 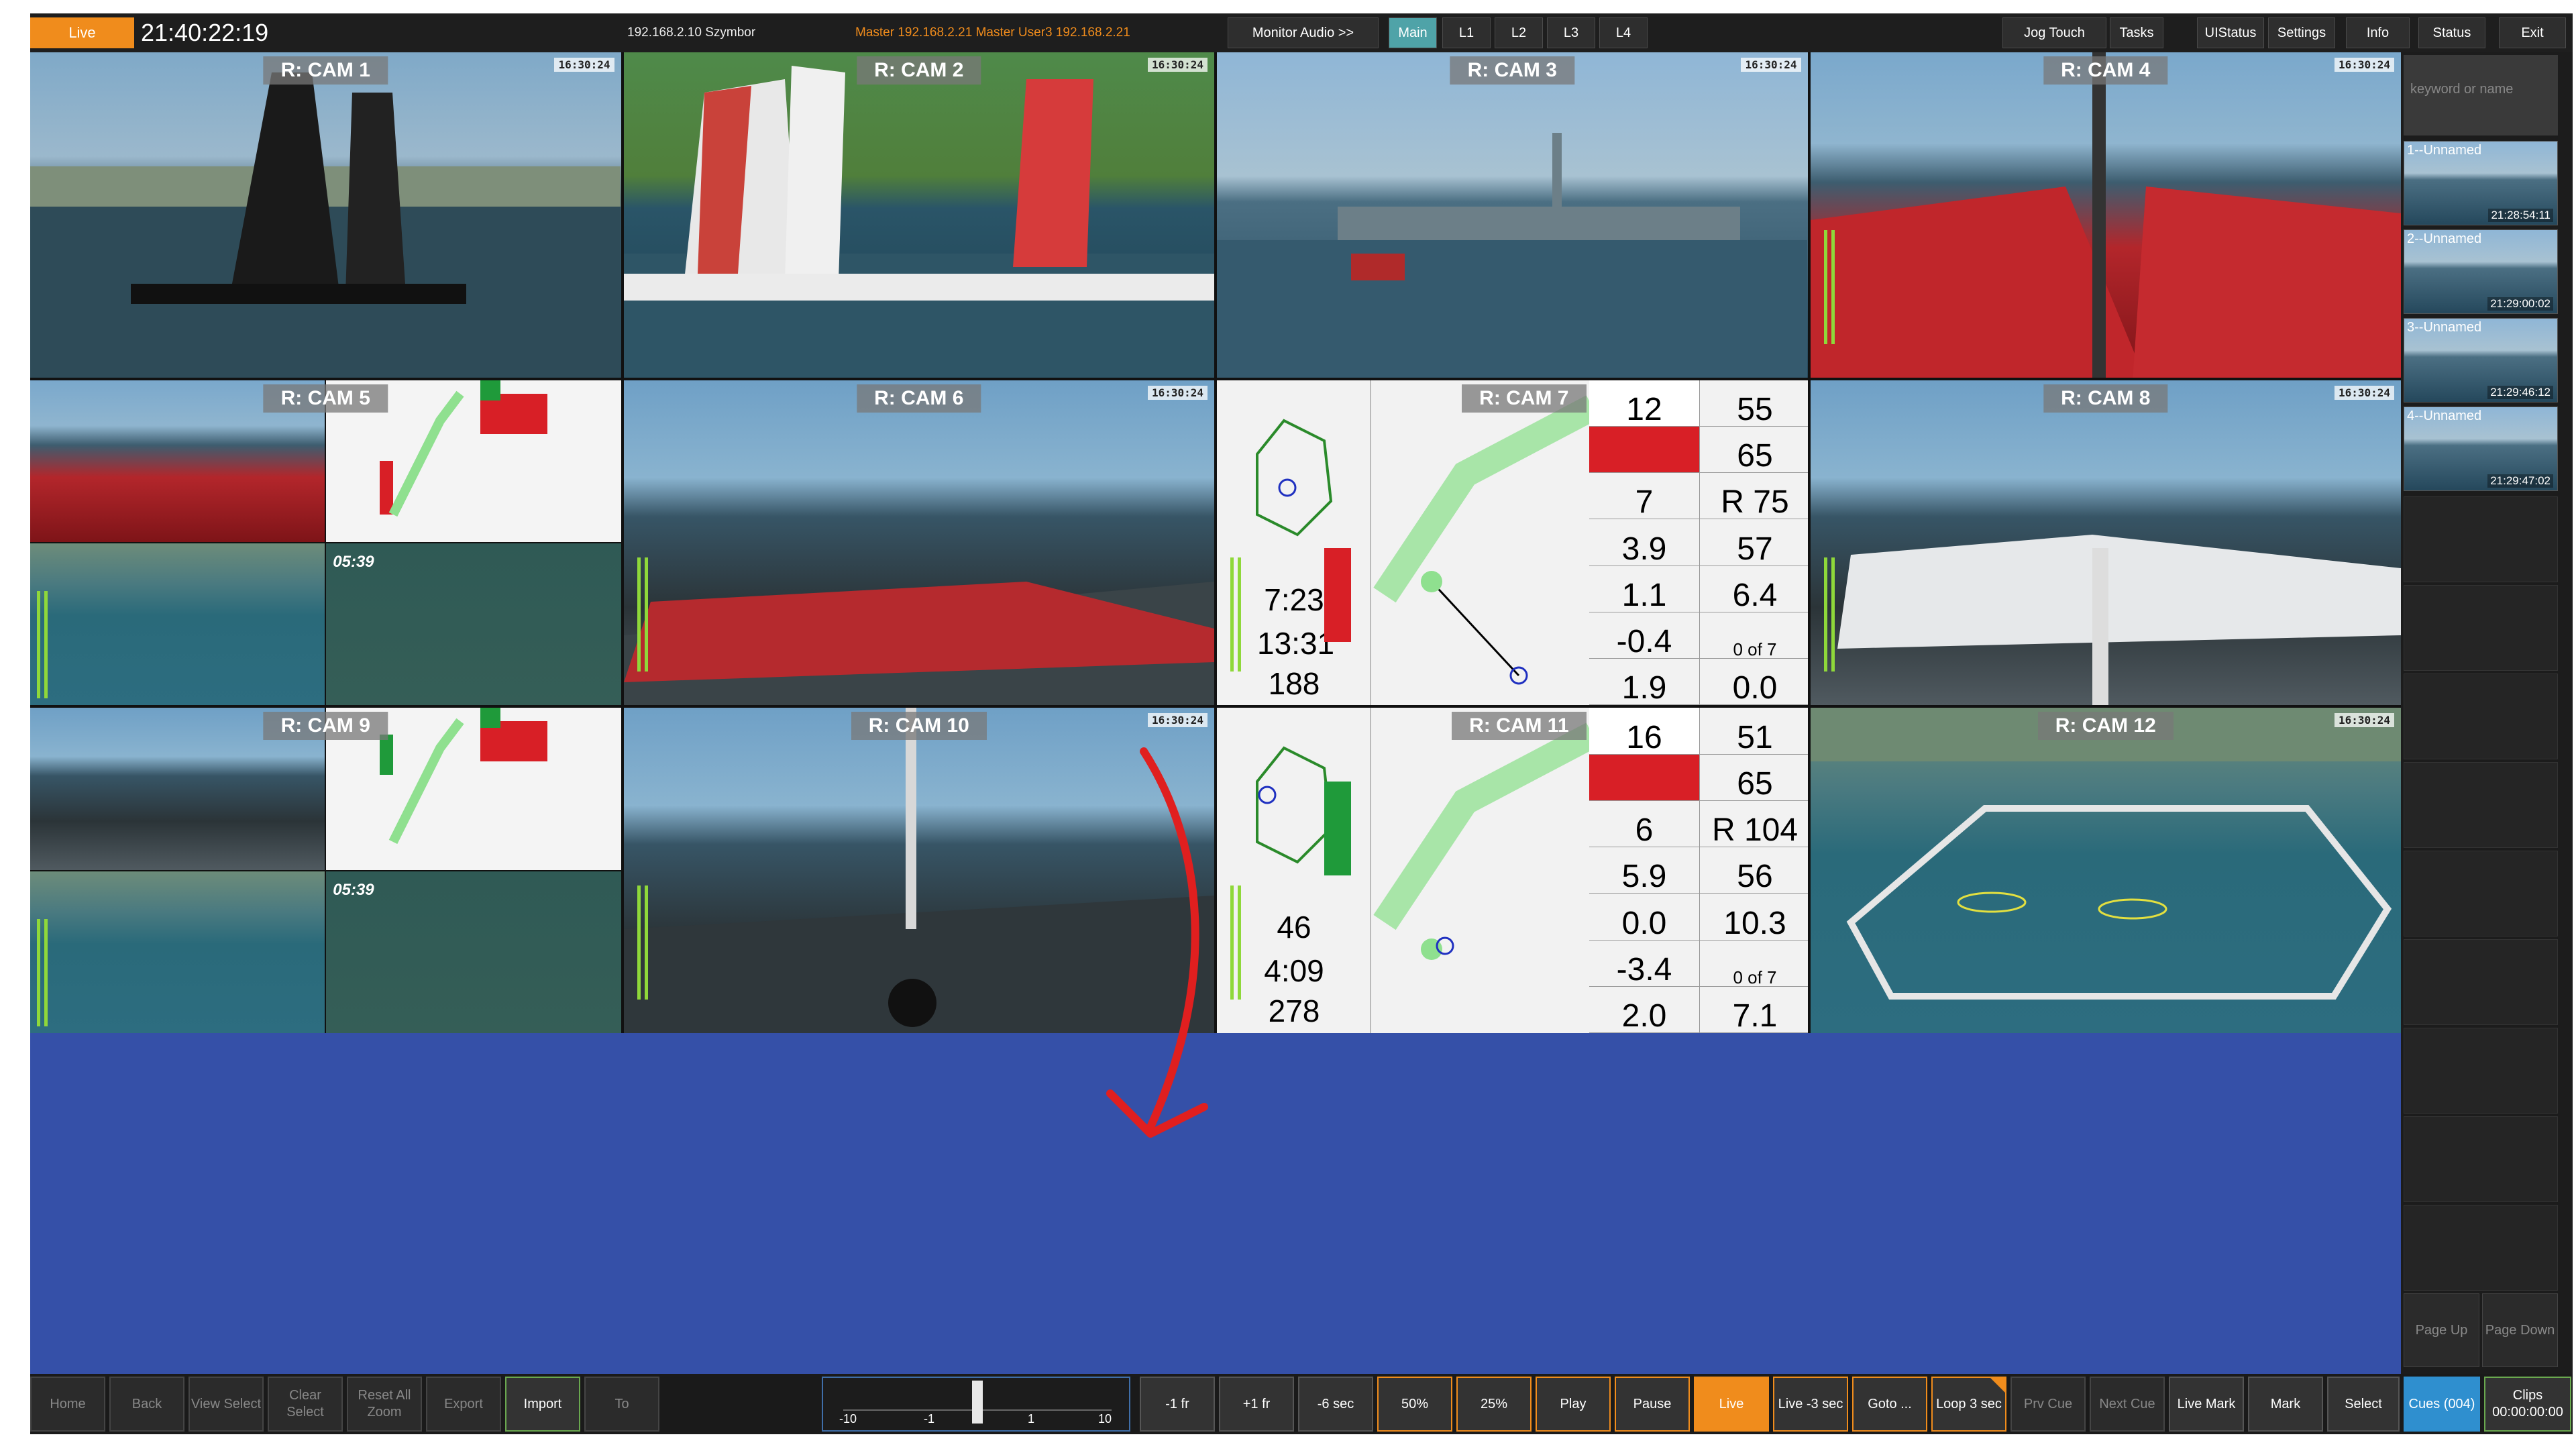 What do you see at coordinates (325, 870) in the screenshot?
I see `camera-tile-9: 05:39 R: CAM 9` at bounding box center [325, 870].